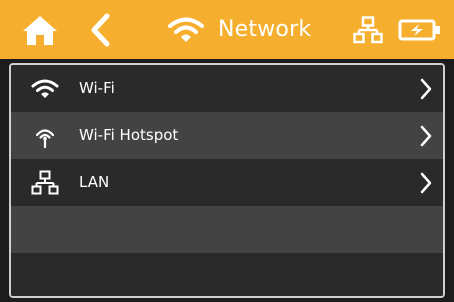  I want to click on lan-icon, so click(45, 182).